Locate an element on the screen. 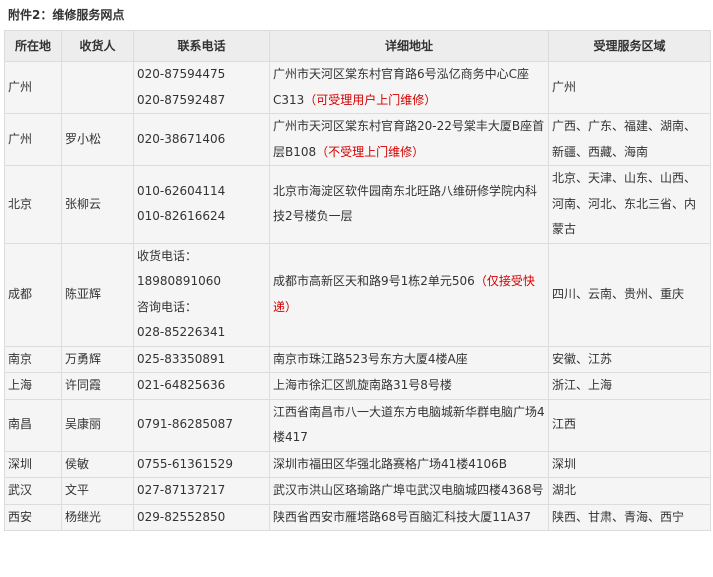  phone-line: 010-62604114 is located at coordinates (181, 190).